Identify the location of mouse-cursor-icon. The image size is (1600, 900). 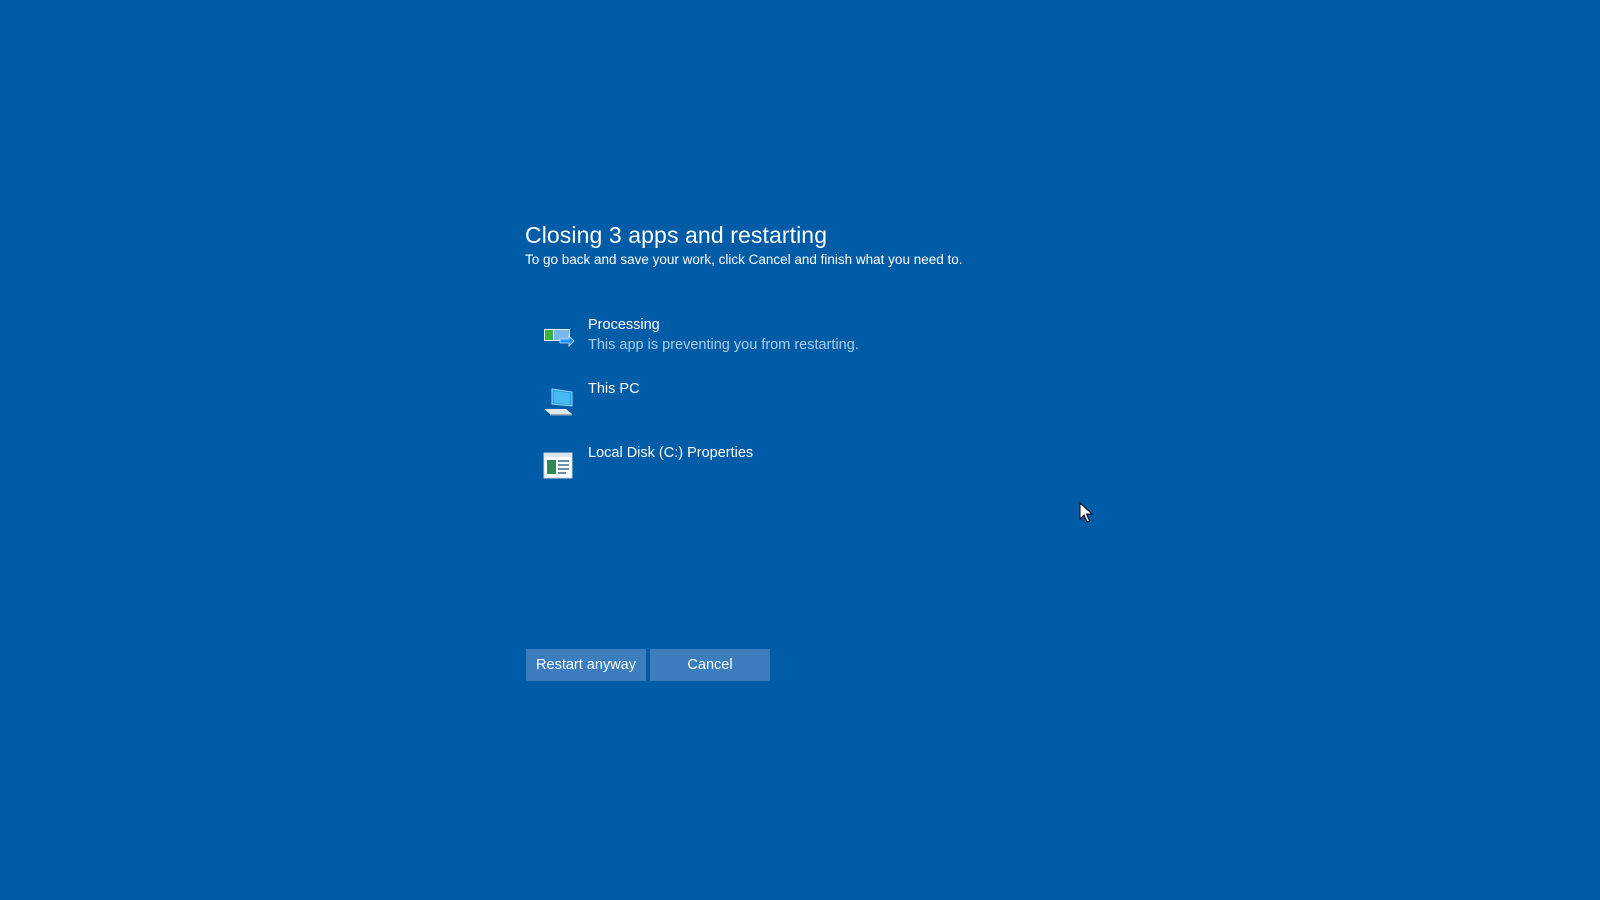
(1086, 512).